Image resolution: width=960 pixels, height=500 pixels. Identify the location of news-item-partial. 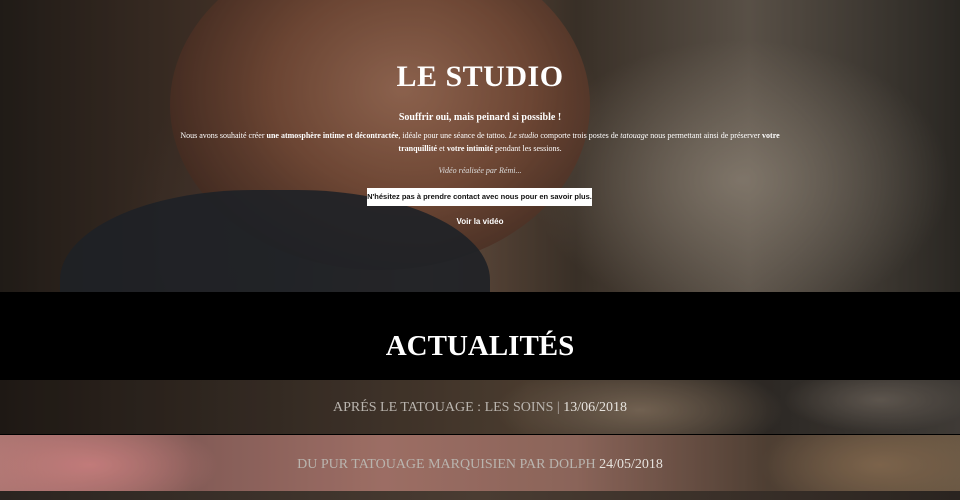
(480, 495).